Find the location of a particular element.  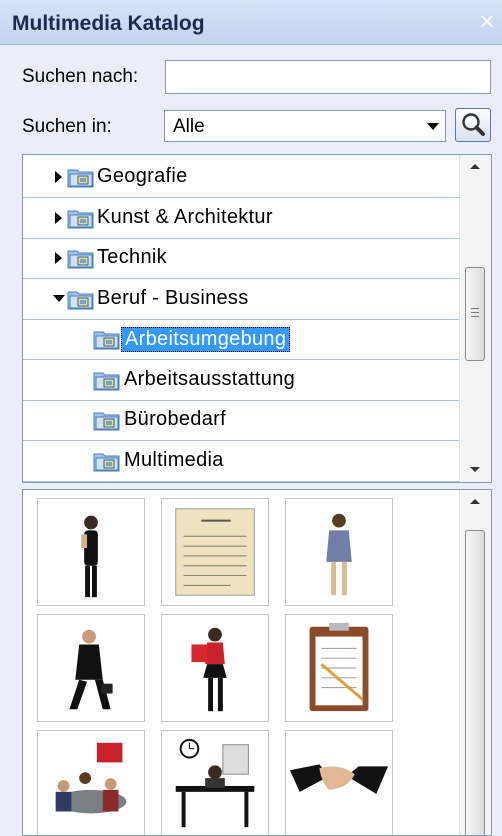

tree-item-label: Multimedia is located at coordinates (174, 459).